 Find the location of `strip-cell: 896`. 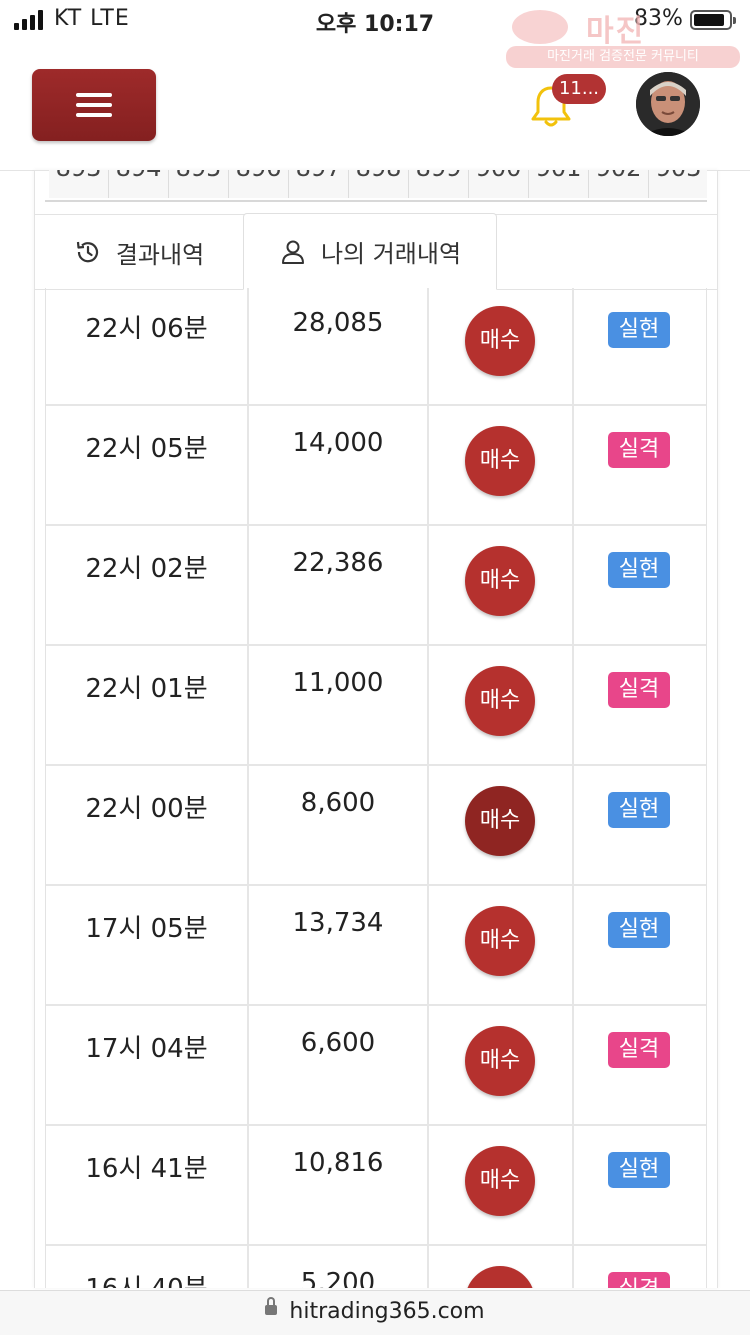

strip-cell: 896 is located at coordinates (259, 184).